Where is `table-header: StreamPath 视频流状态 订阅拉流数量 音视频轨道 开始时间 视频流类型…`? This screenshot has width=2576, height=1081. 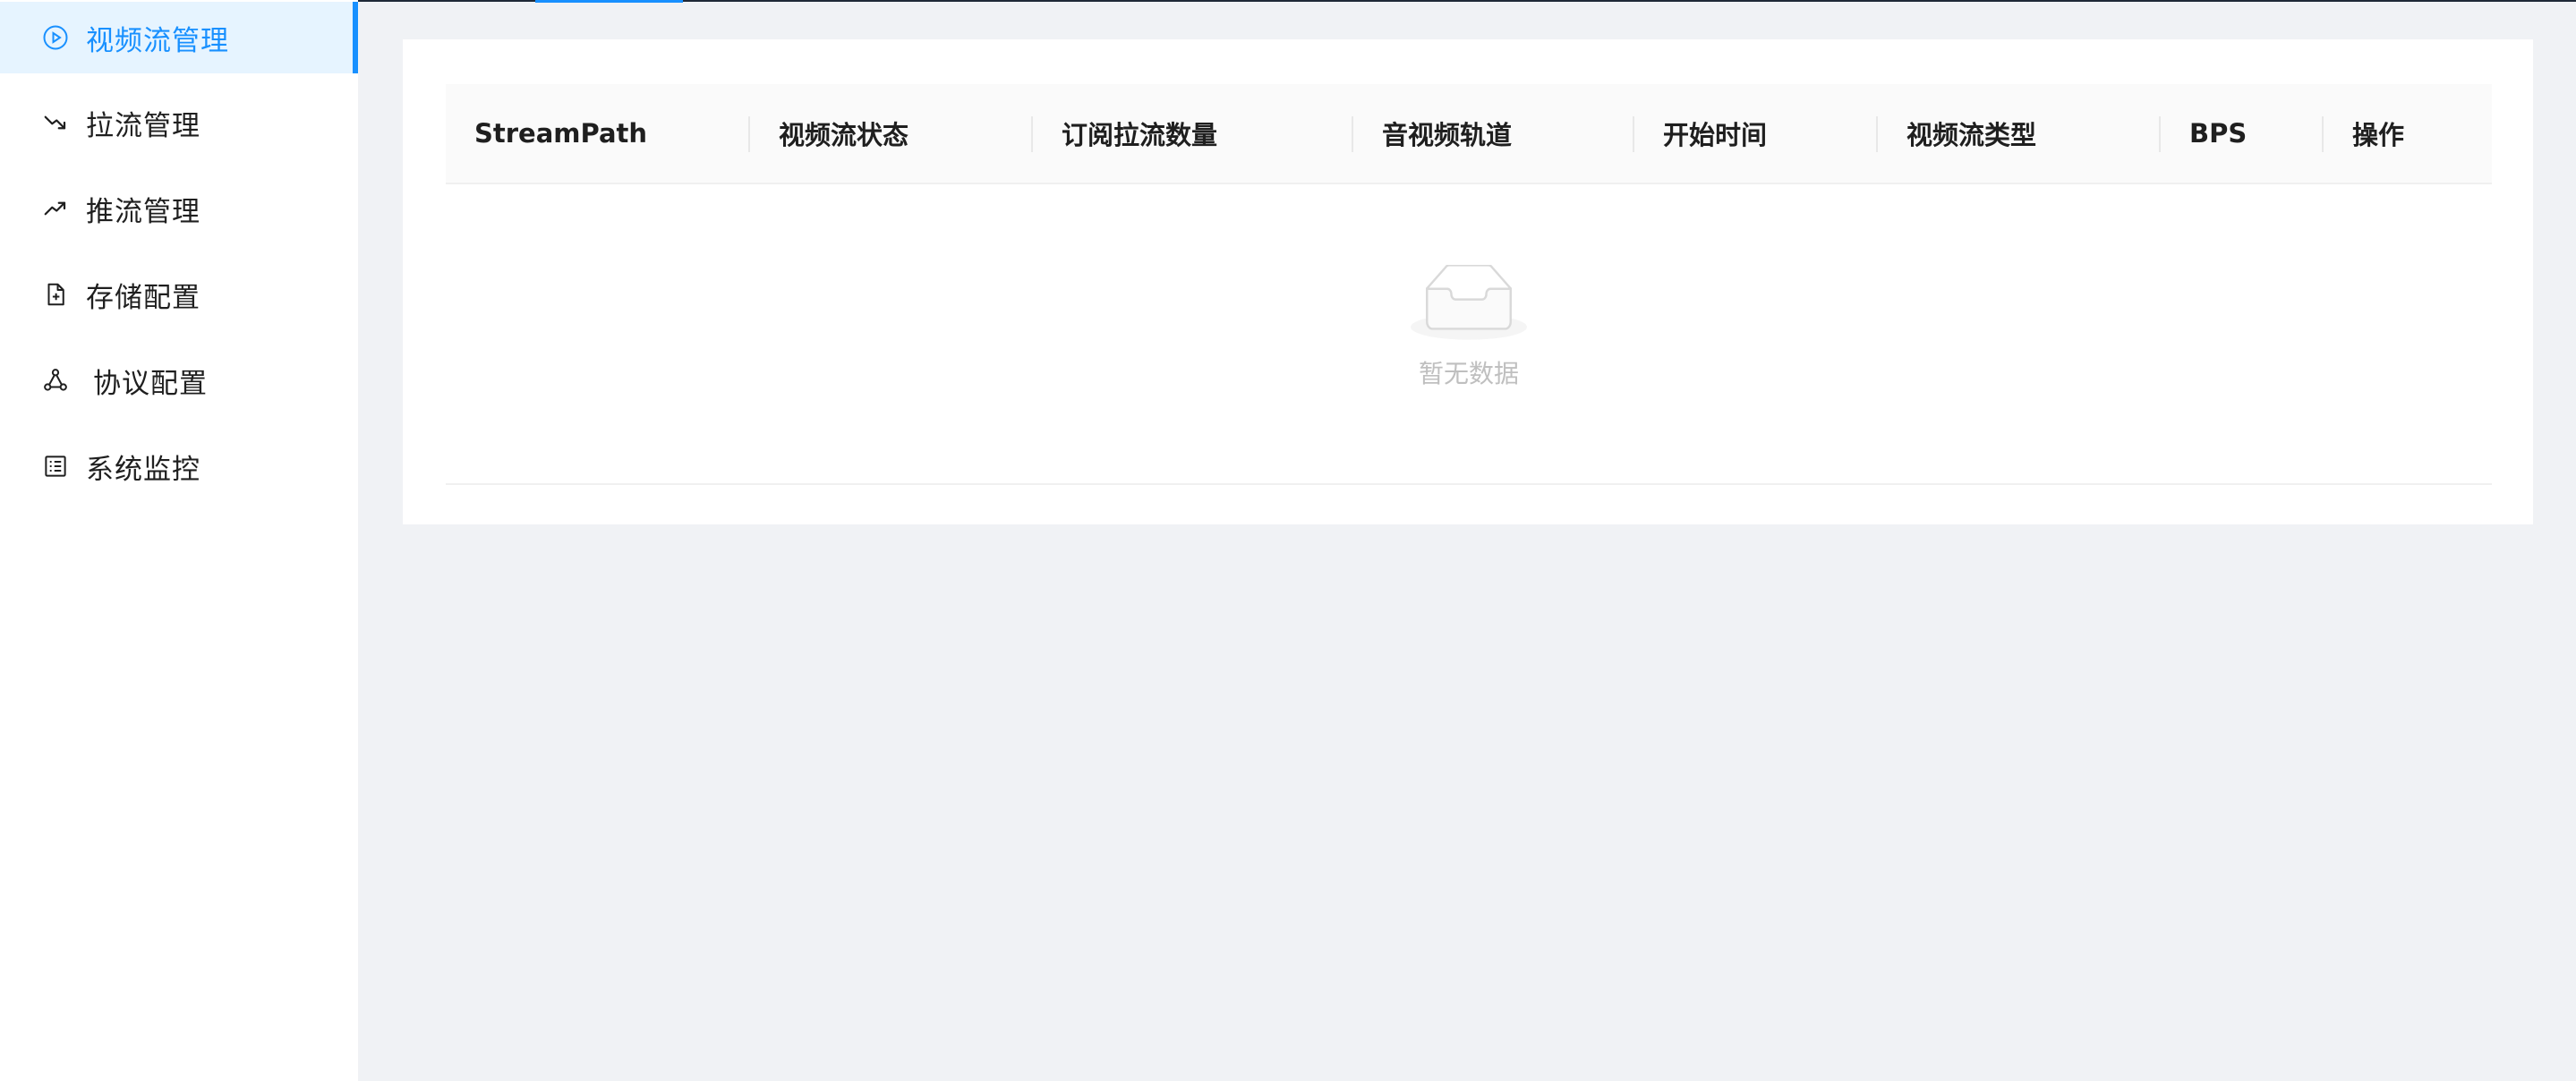
table-header: StreamPath 视频流状态 订阅拉流数量 音视频轨道 开始时间 视频流类型… is located at coordinates (1469, 134).